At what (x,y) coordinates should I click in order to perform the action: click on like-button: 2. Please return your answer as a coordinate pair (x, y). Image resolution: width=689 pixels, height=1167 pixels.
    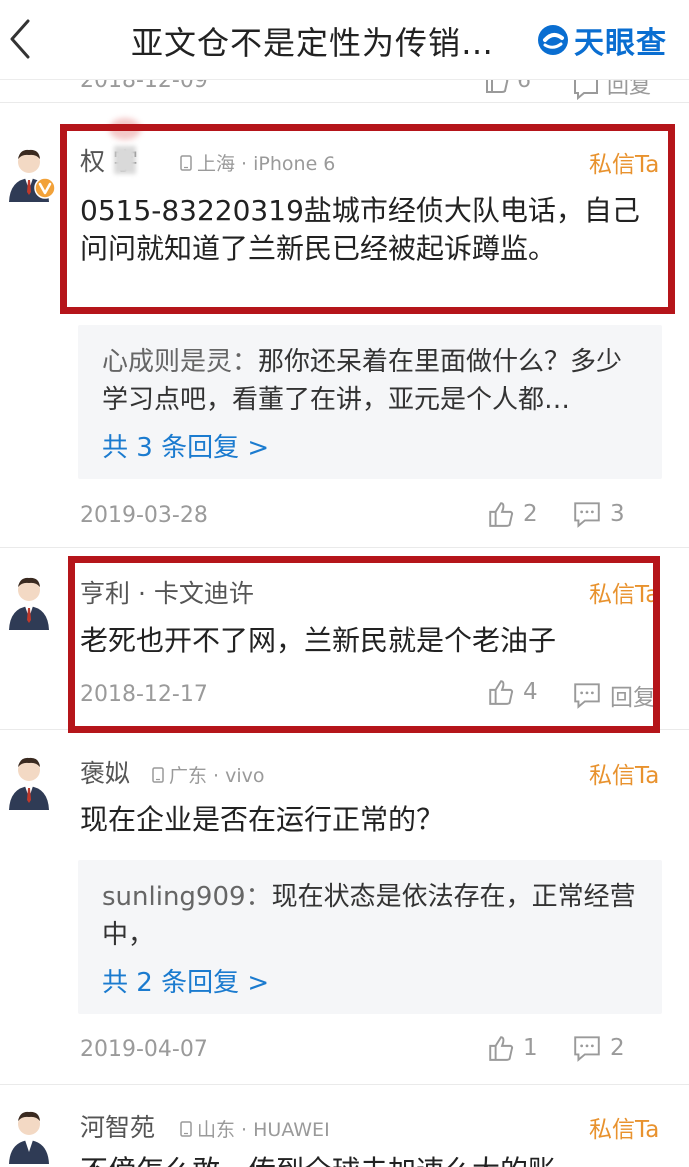
    Looking at the image, I should click on (512, 514).